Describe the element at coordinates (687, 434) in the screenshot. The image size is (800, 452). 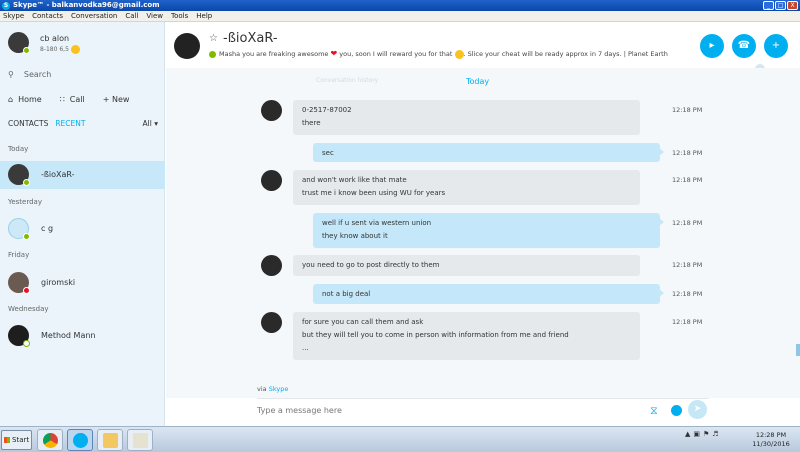
I see `tray-arrow-icon: ▲` at that location.